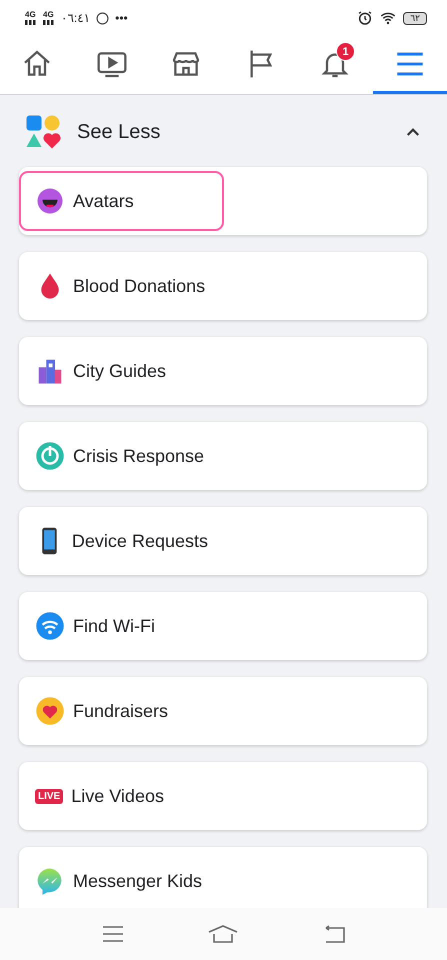  Describe the element at coordinates (120, 711) in the screenshot. I see `item-label: Fundraisers` at that location.